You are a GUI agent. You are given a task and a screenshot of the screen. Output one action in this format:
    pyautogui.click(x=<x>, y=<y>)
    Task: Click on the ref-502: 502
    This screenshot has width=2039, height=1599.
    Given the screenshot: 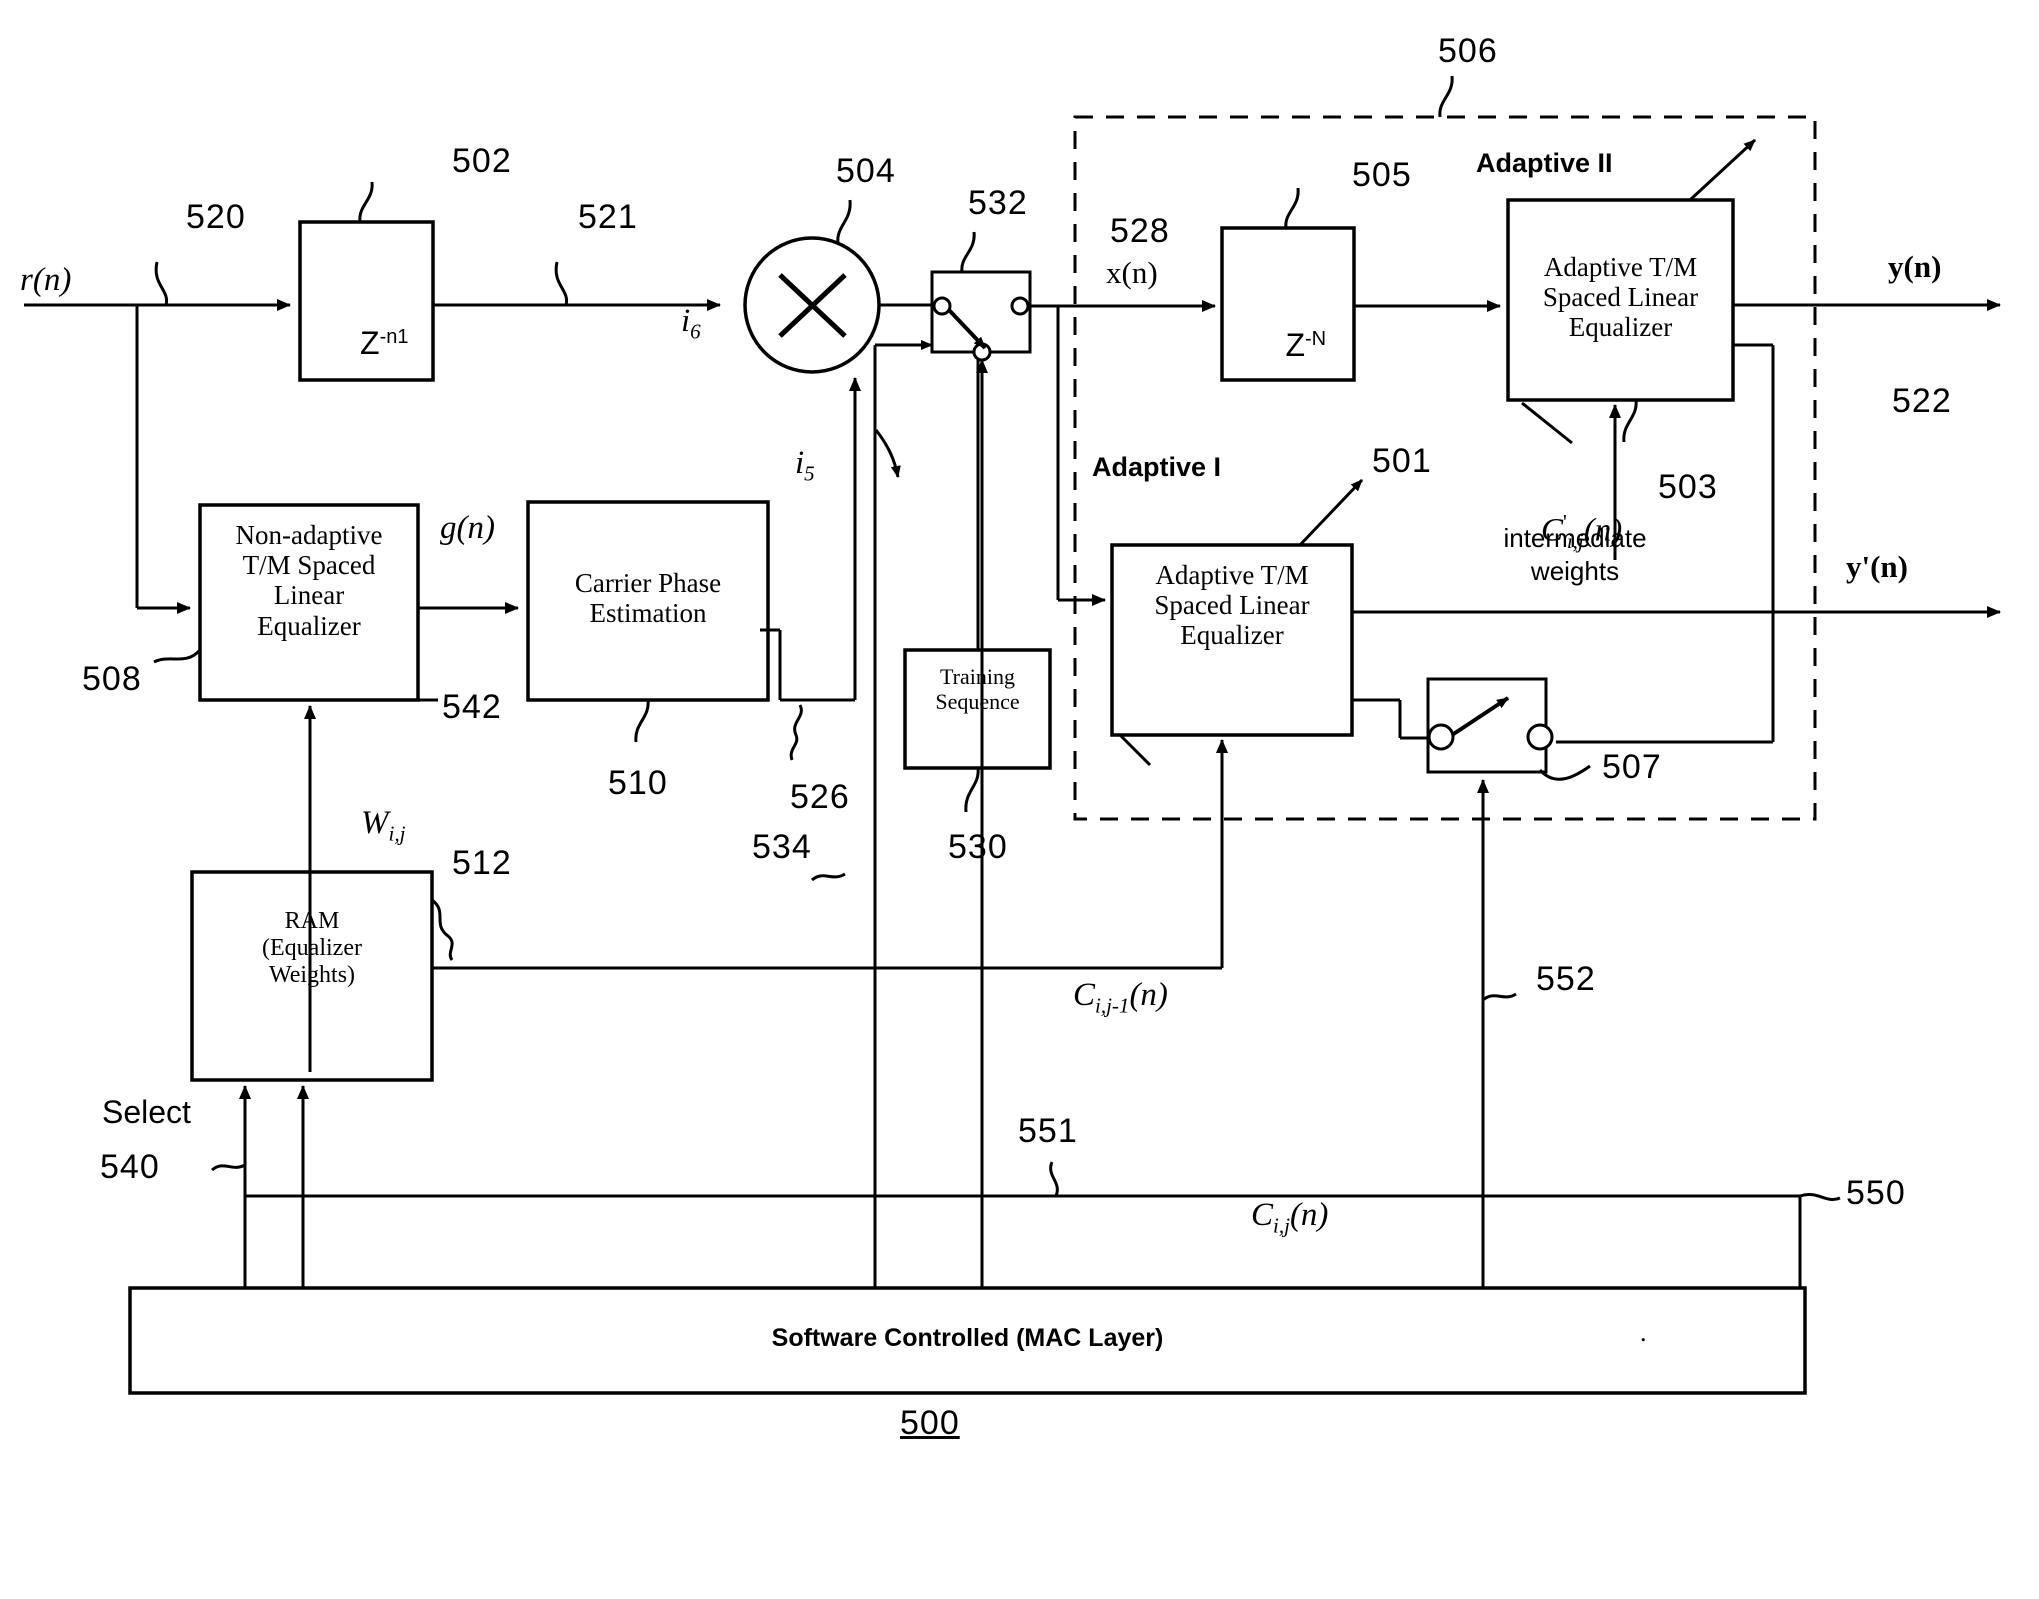 What is the action you would take?
    pyautogui.click(x=482, y=161)
    